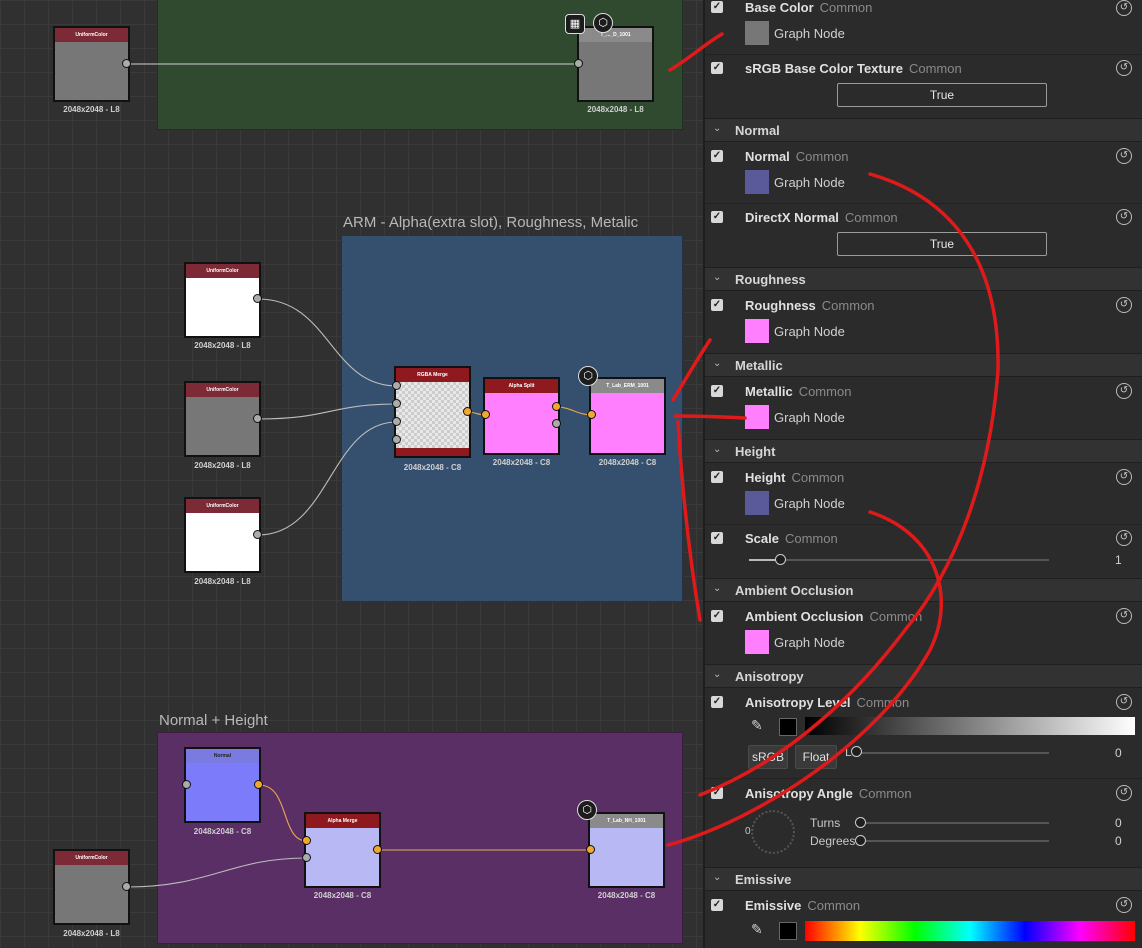  Describe the element at coordinates (757, 417) in the screenshot. I see `swatch-metallic` at that location.